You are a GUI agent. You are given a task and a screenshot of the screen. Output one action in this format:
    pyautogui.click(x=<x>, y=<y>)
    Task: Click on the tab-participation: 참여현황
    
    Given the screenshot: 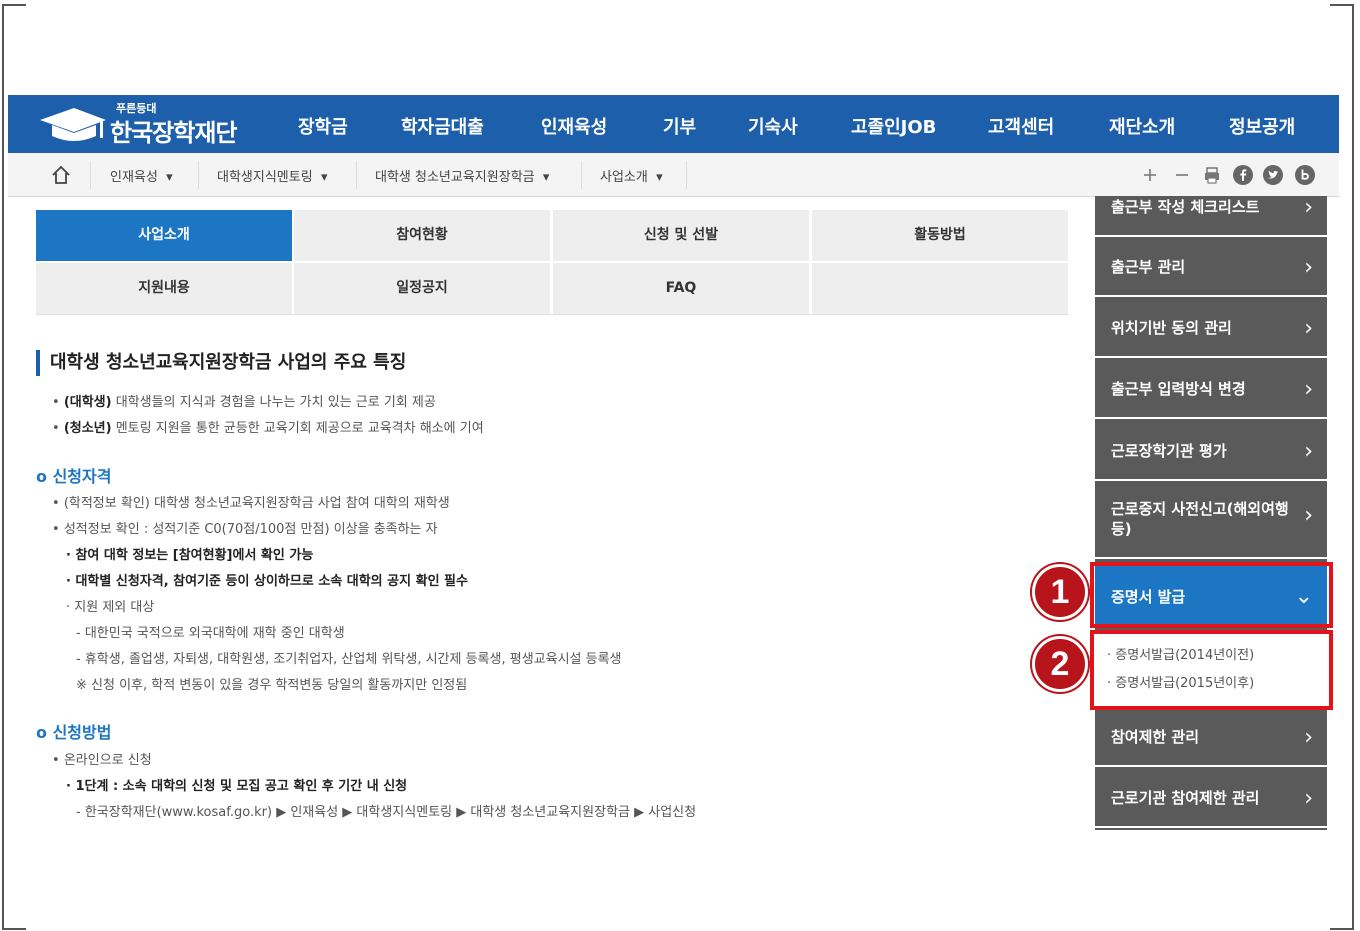 What is the action you would take?
    pyautogui.click(x=422, y=235)
    